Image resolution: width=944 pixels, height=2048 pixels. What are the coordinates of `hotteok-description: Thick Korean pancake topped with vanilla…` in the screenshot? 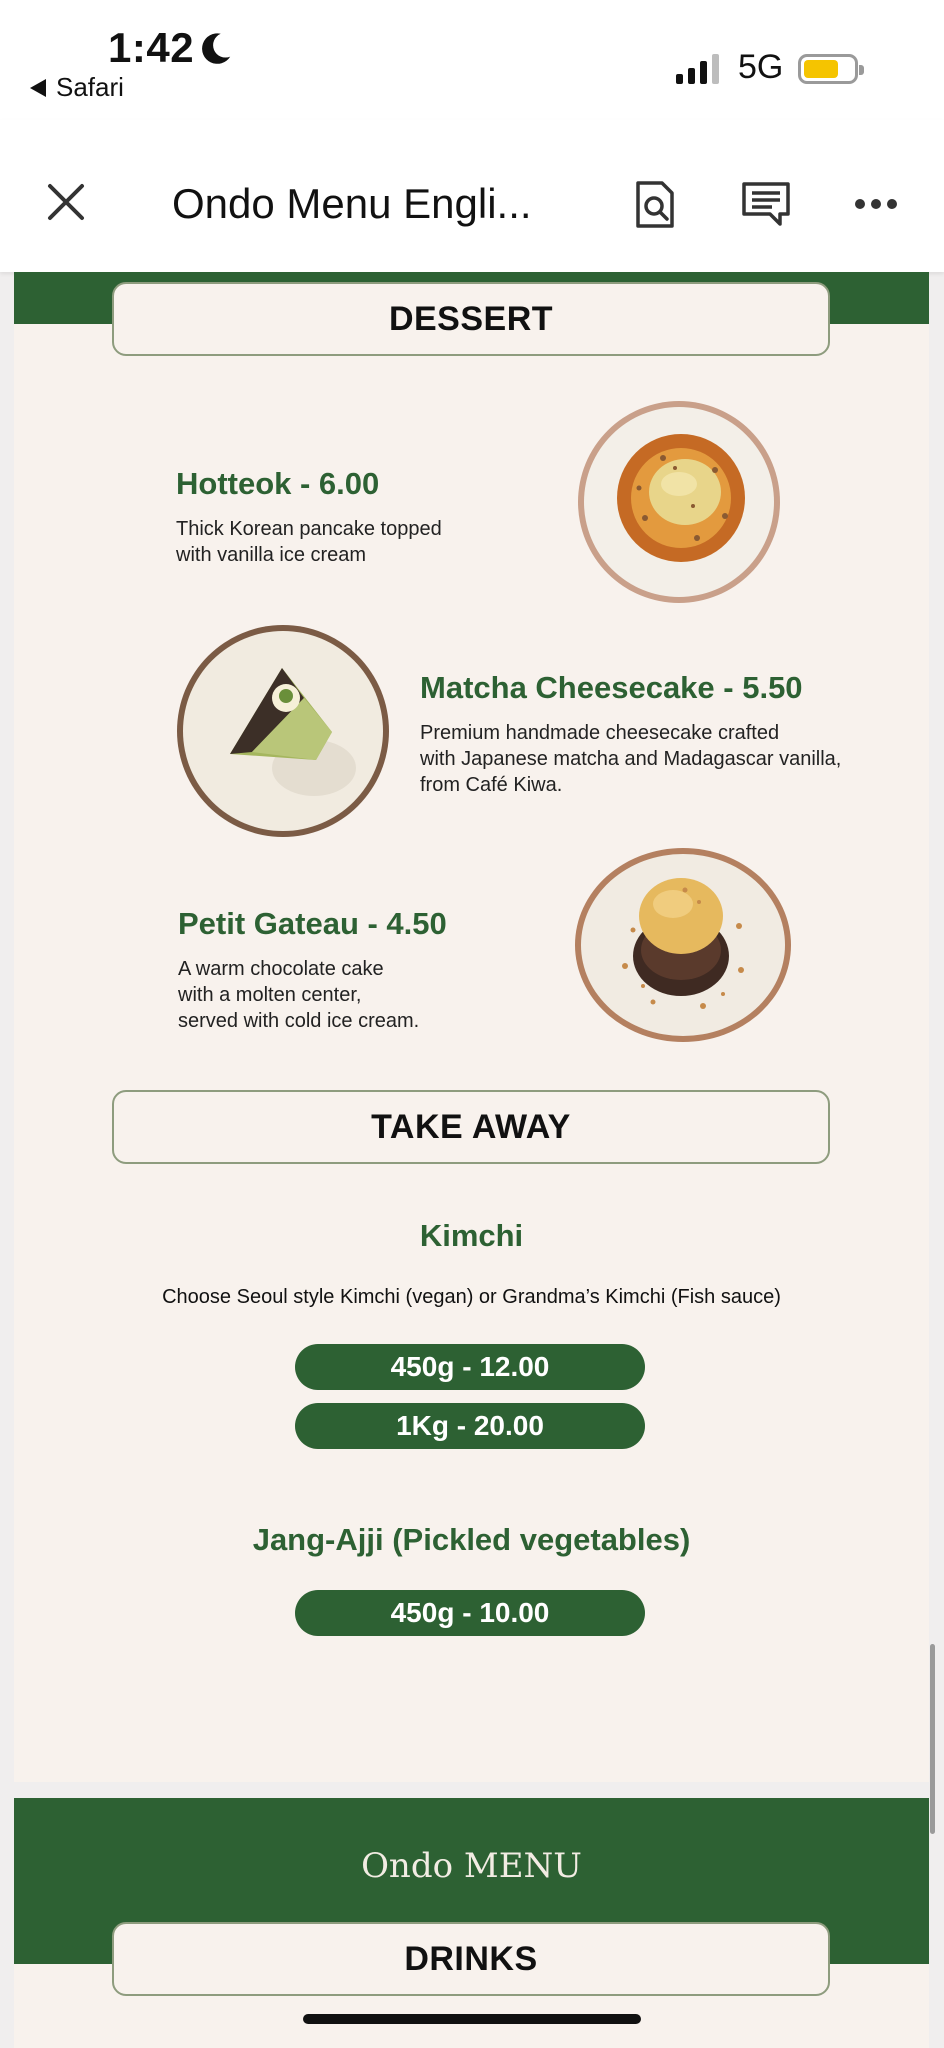 It's located at (309, 542).